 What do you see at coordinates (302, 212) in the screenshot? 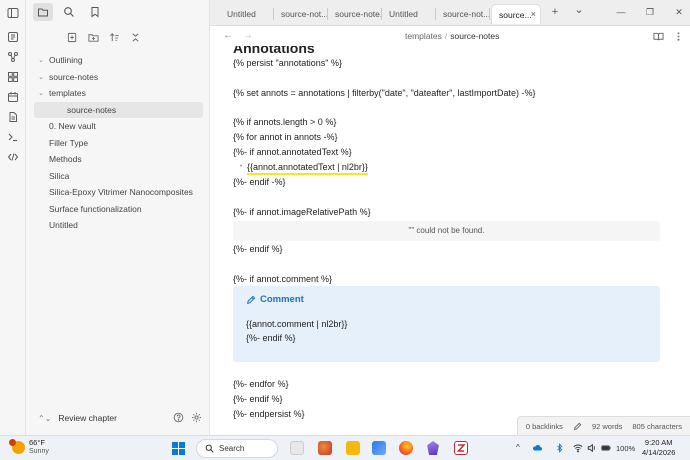
I see `template-line-if-image: {%- if annot.imageRelativePath %}` at bounding box center [302, 212].